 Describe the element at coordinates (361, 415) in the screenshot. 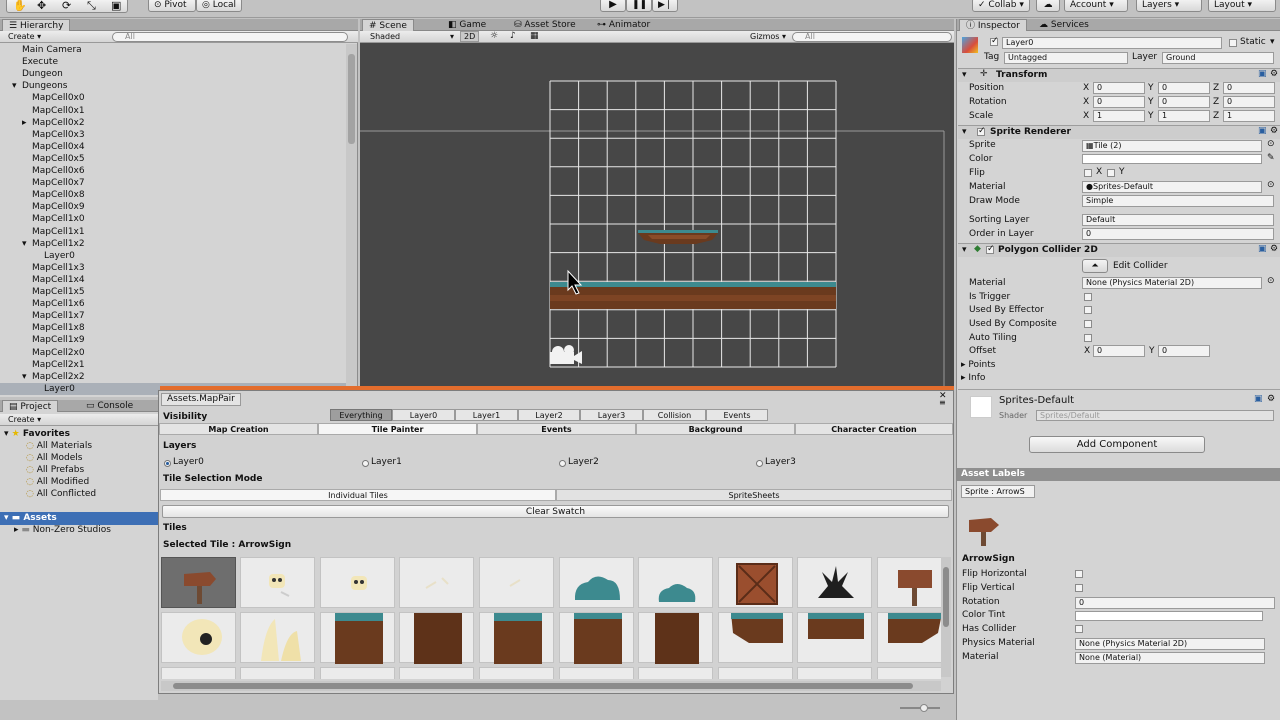

I see `visibility-tab-everything: Everything` at that location.